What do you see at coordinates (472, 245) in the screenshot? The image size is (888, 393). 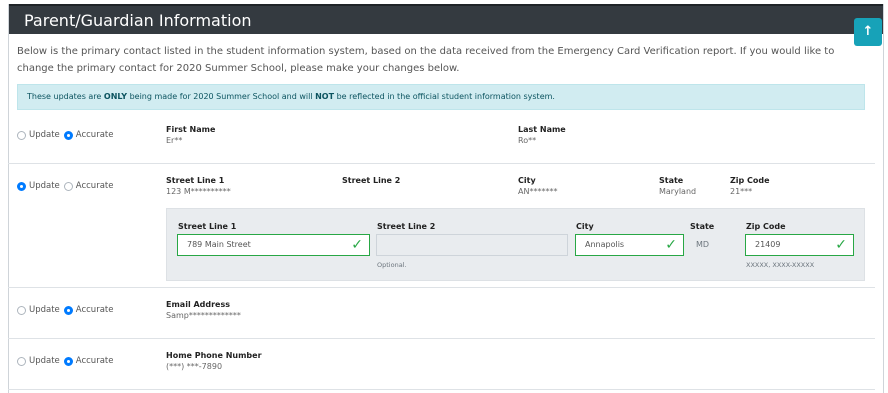 I see `street2-input` at bounding box center [472, 245].